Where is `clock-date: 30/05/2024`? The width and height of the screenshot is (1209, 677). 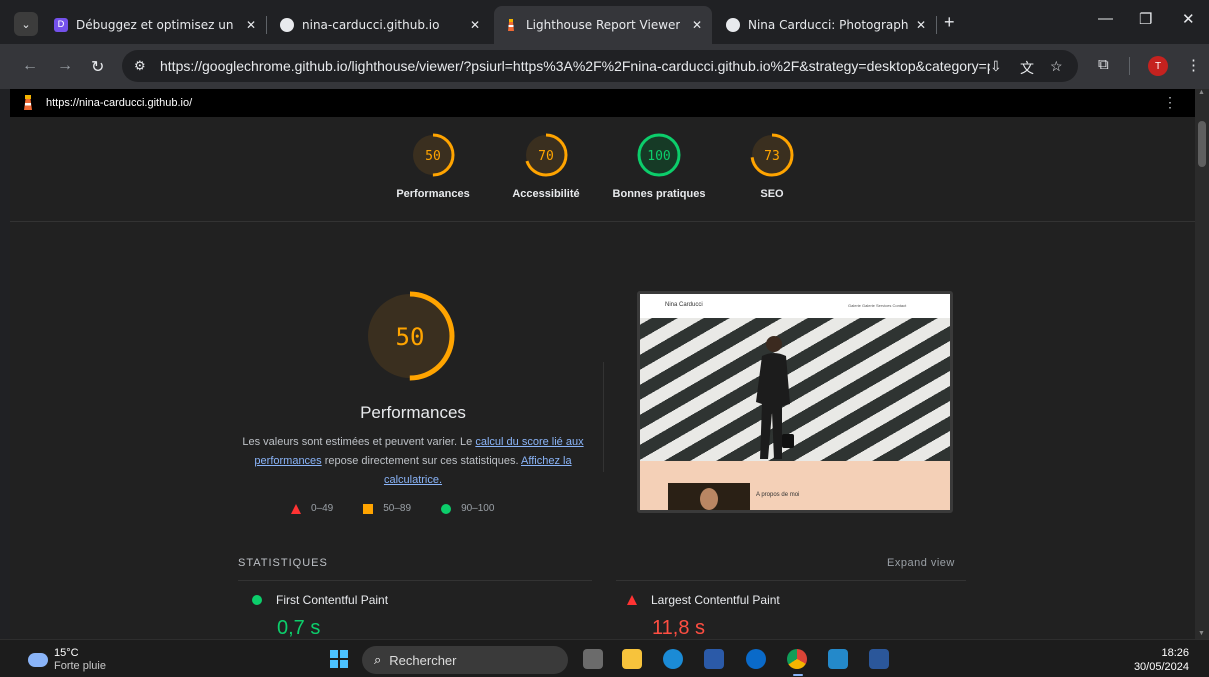 clock-date: 30/05/2024 is located at coordinates (1161, 667).